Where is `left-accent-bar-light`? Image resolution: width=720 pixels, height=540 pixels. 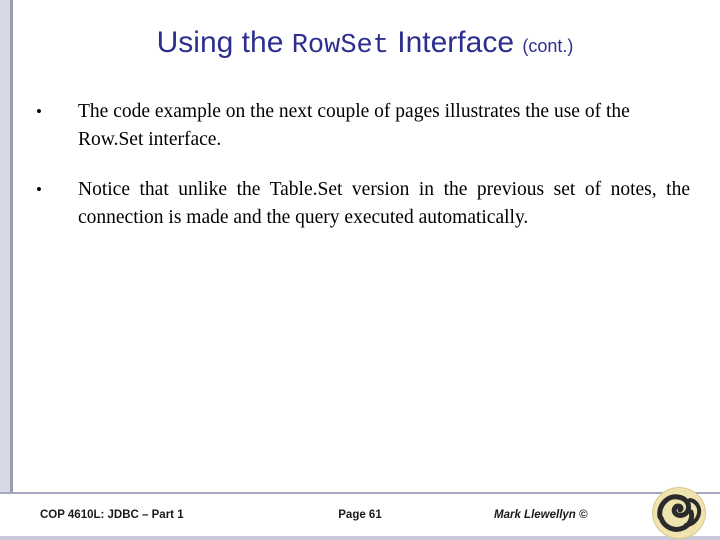
left-accent-bar-light is located at coordinates (5, 270).